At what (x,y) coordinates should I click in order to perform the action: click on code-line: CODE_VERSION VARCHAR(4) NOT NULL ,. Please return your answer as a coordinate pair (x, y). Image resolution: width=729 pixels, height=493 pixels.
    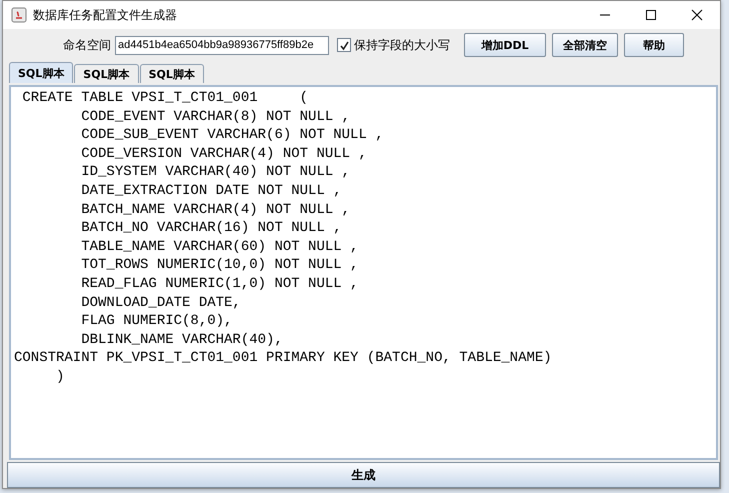
    Looking at the image, I should click on (223, 154).